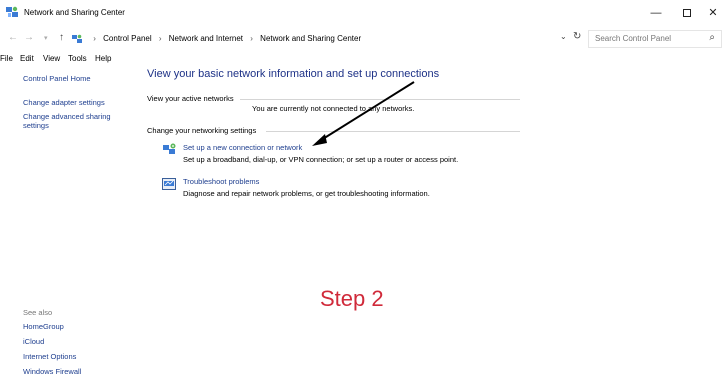 The height and width of the screenshot is (387, 722). I want to click on menu-bar: File Edit View Tools Help, so click(361, 59).